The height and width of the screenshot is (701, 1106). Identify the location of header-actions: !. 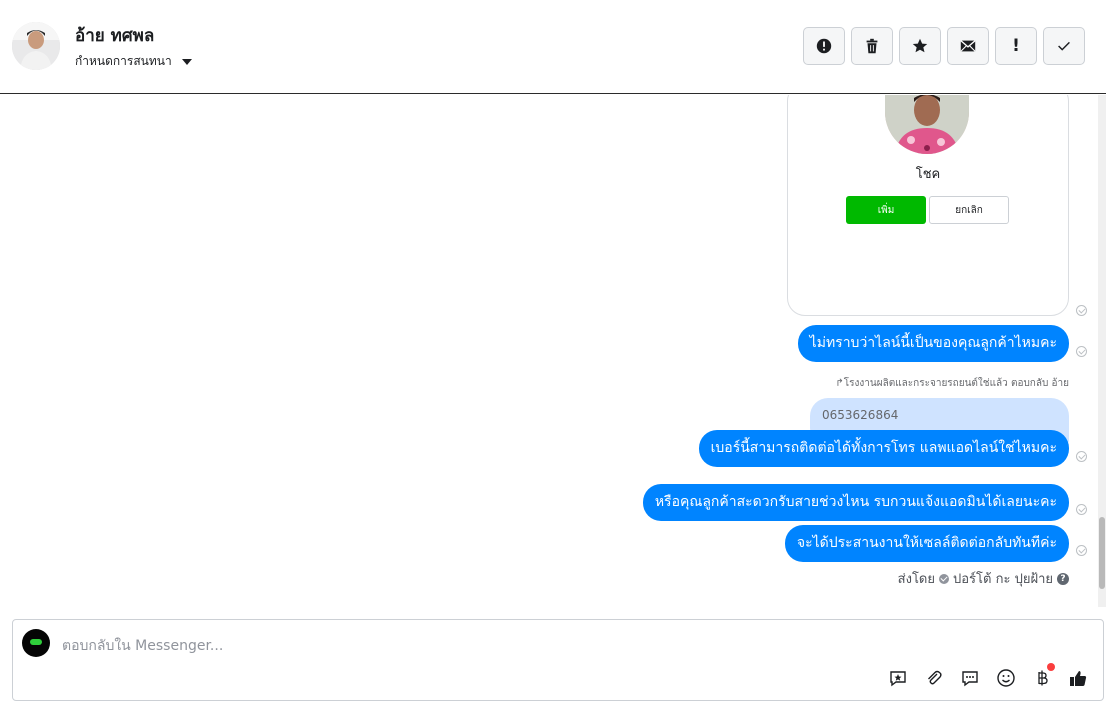
(944, 46).